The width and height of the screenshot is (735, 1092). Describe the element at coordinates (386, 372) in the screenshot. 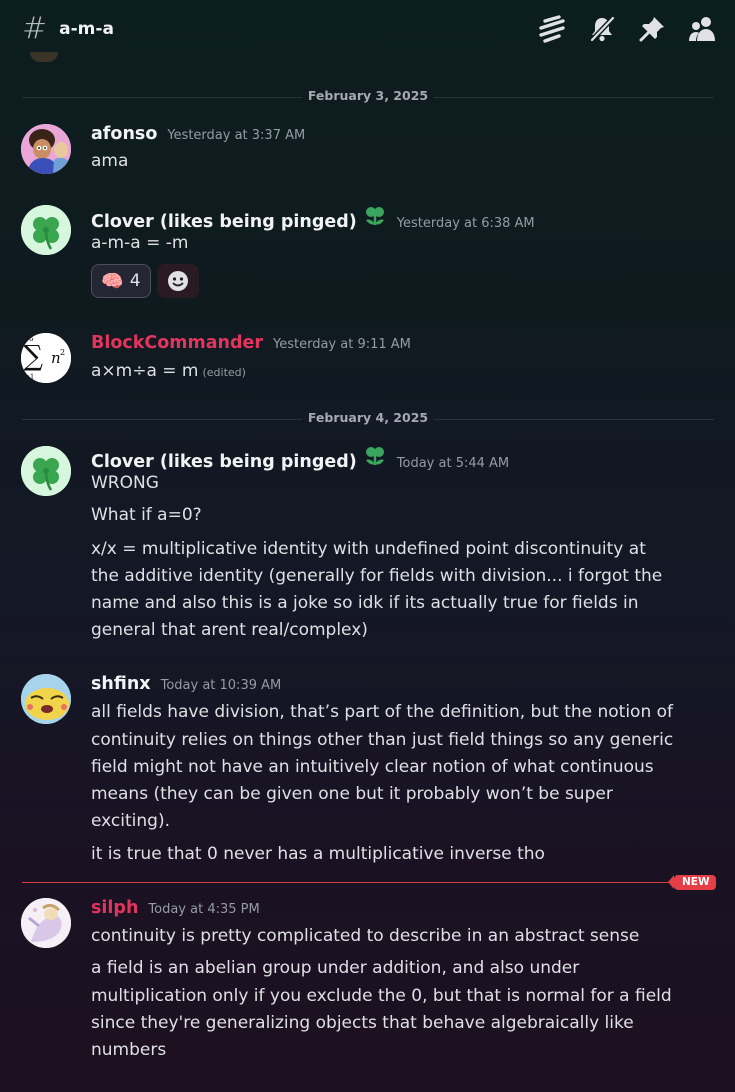

I see `message-text: a×m÷a = m (edited)` at that location.